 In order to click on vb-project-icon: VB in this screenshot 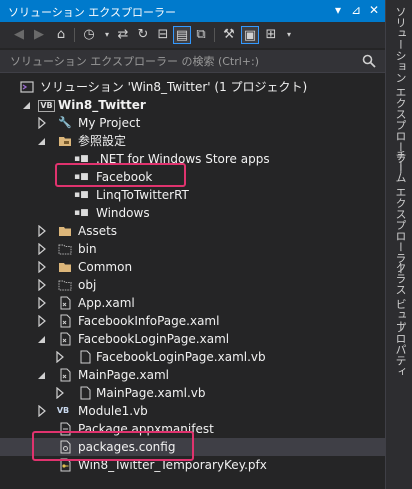, I will do `click(46, 106)`.